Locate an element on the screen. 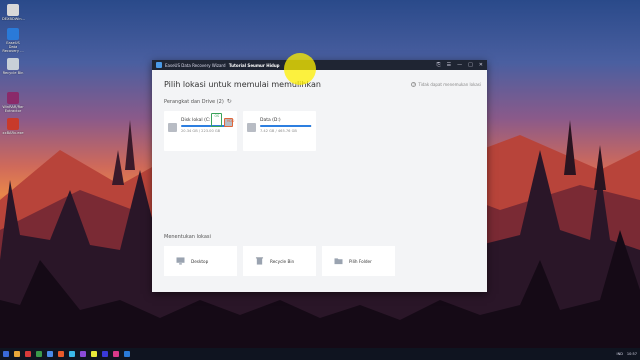 This screenshot has height=360, width=640. location-desktop: Desktop is located at coordinates (200, 261).